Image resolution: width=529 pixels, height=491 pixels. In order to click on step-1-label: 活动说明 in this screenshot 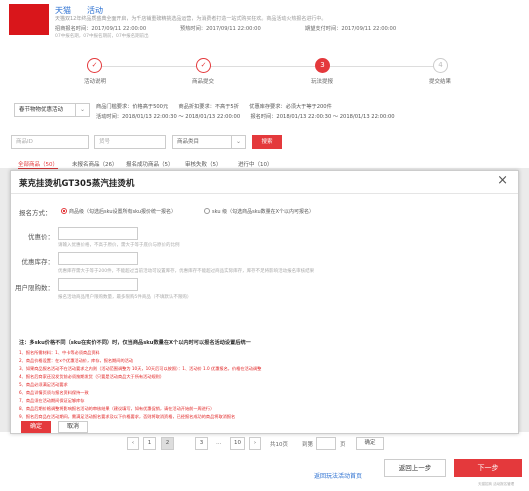, I will do `click(94, 82)`.